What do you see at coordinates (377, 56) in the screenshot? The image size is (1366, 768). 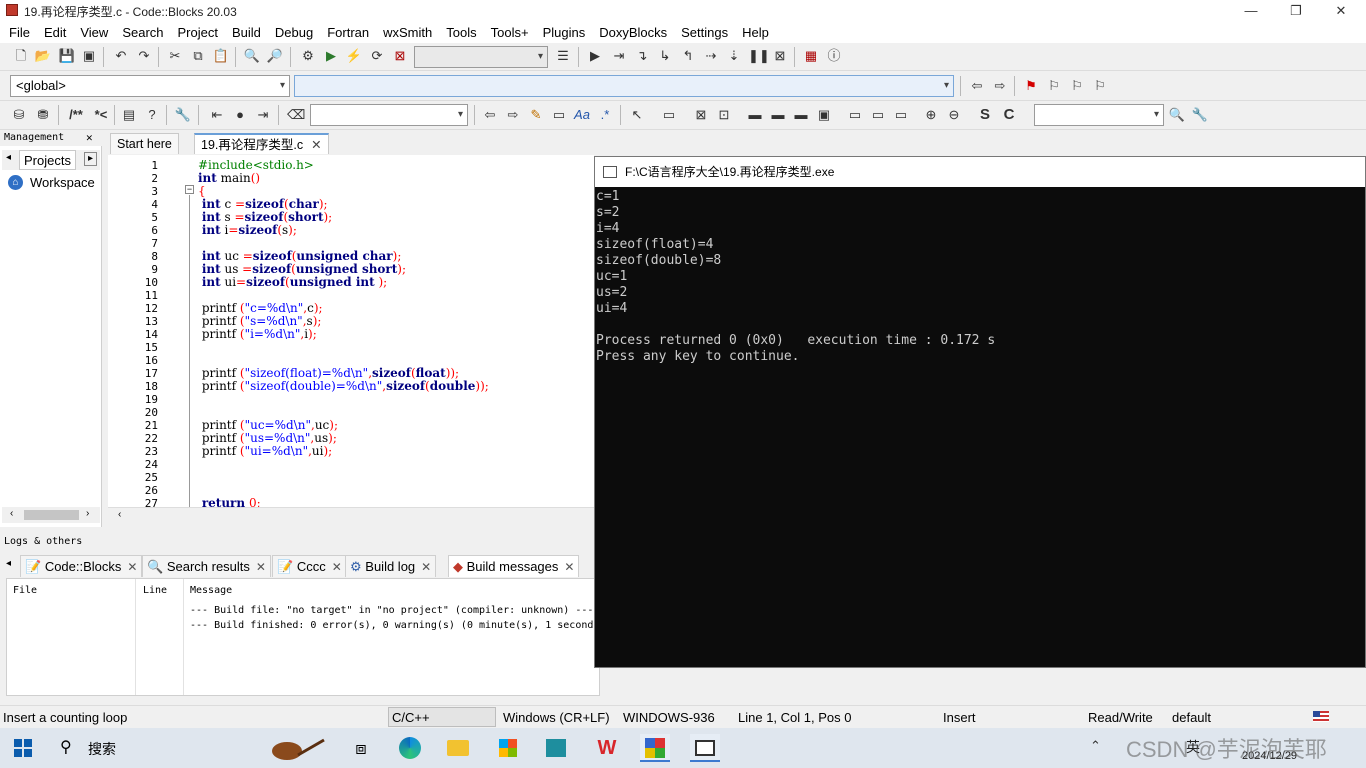 I see `rebuild-icon: ⟳` at bounding box center [377, 56].